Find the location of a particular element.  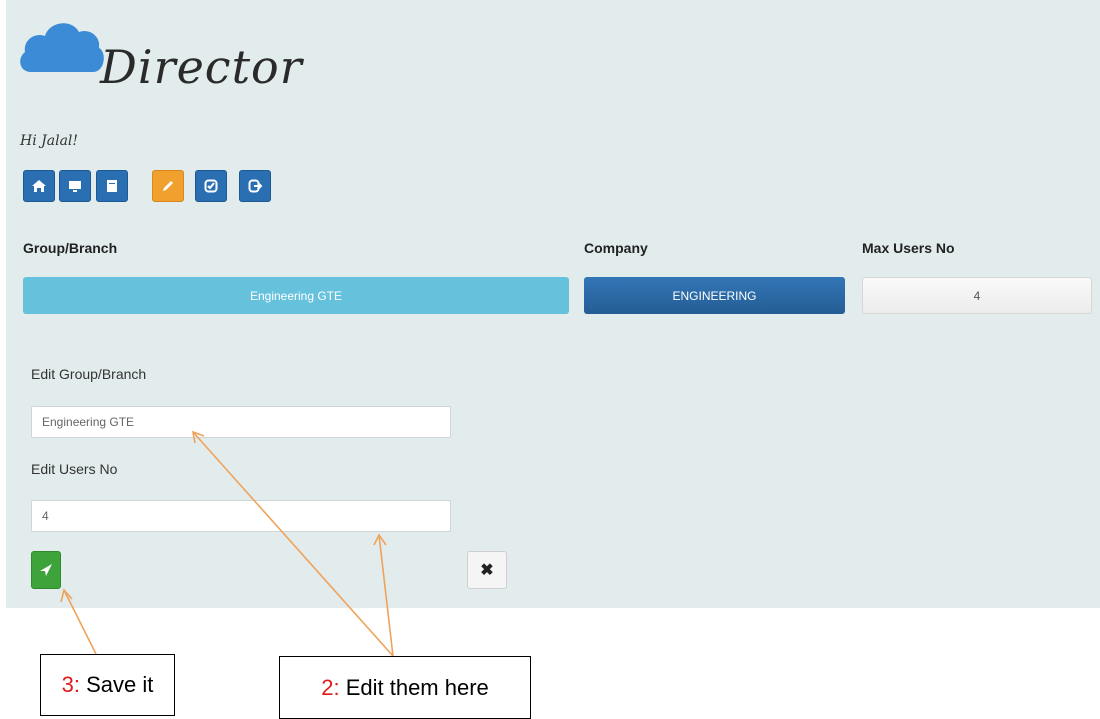

logout-icon is located at coordinates (255, 186).